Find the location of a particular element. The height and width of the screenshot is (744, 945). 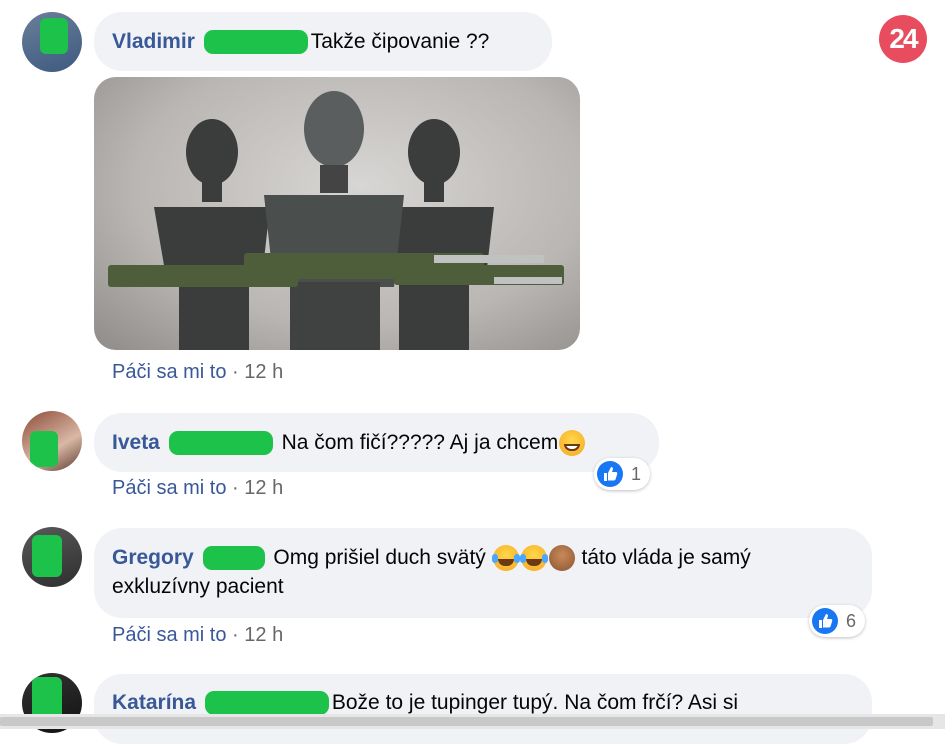

reaction-count: 6 is located at coordinates (837, 621).